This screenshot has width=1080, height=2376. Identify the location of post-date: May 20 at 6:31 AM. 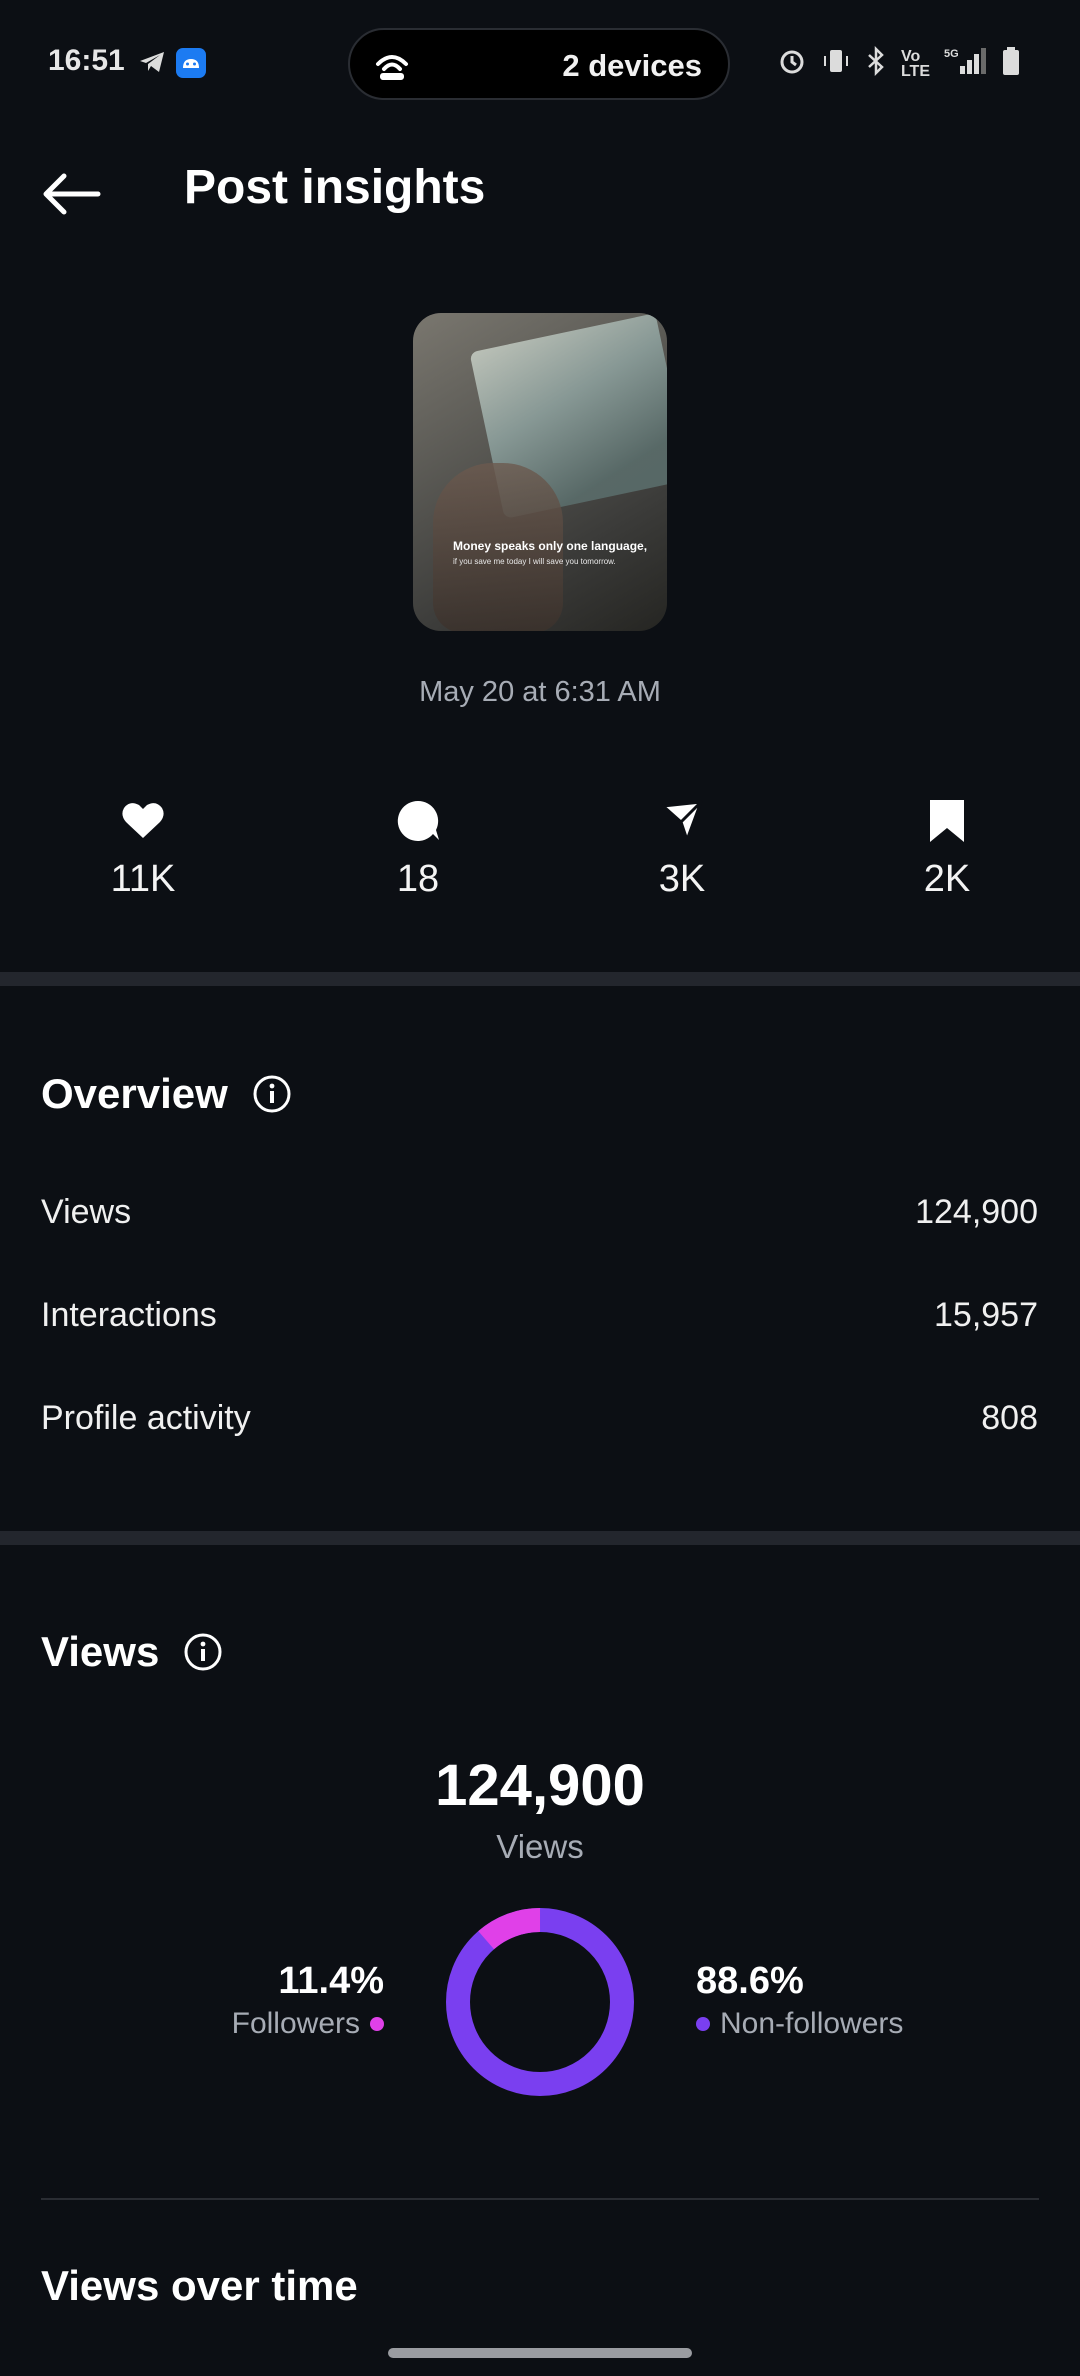
(540, 692).